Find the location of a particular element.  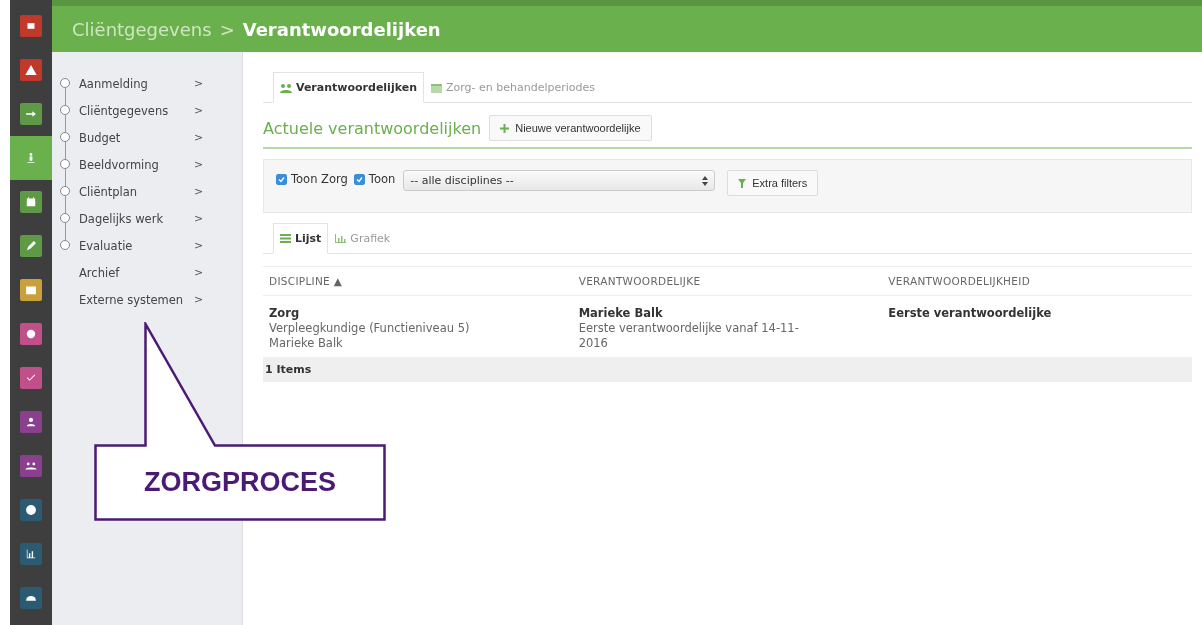

column-header: VERANTWOORDELIJKE is located at coordinates (727, 281).